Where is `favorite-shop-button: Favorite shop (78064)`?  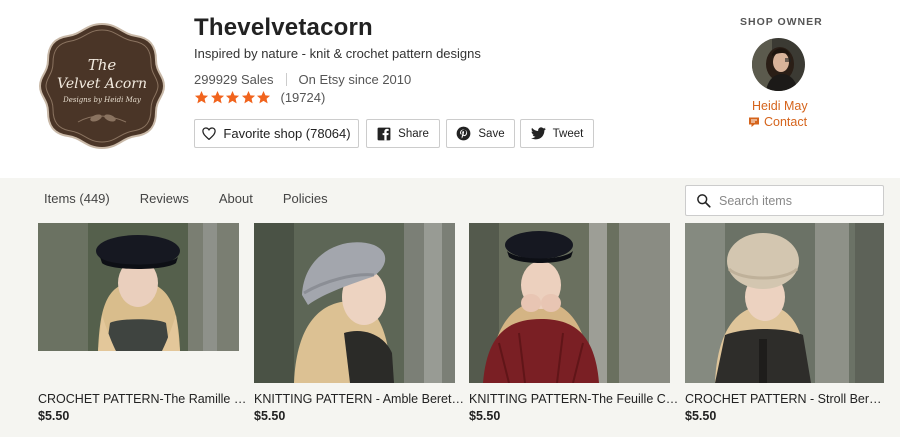 favorite-shop-button: Favorite shop (78064) is located at coordinates (276, 133).